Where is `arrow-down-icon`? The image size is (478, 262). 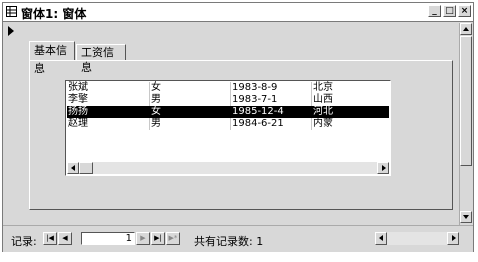 arrow-down-icon is located at coordinates (466, 217).